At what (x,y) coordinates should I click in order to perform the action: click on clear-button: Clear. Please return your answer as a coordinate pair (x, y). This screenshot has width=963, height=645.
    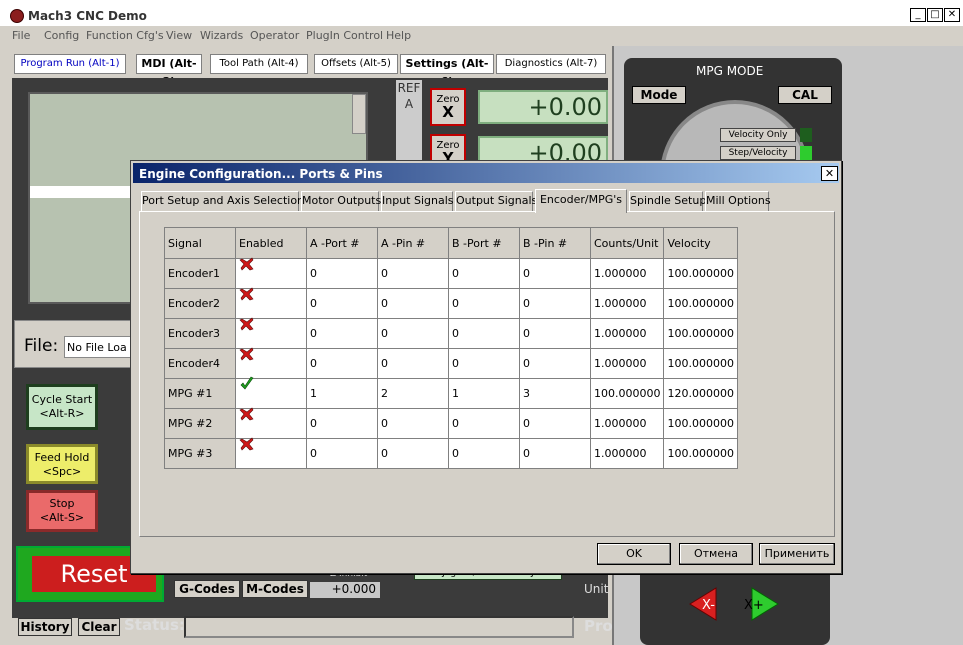
    Looking at the image, I should click on (99, 627).